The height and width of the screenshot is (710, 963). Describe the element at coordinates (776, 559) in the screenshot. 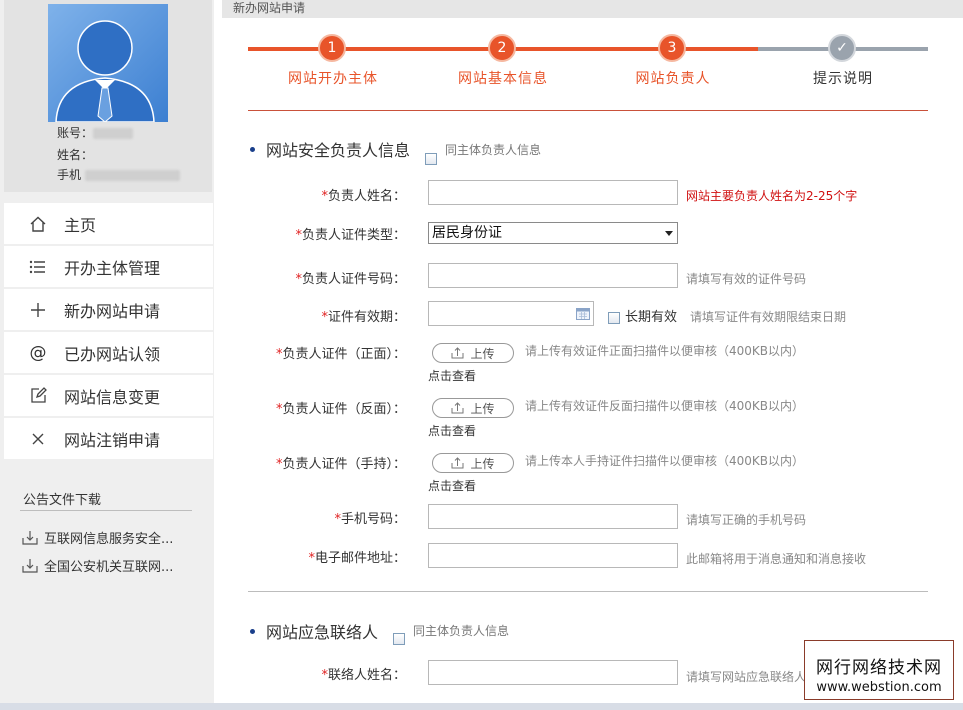

I see `email-hint: 此邮箱将用于消息通知和消息接收` at that location.